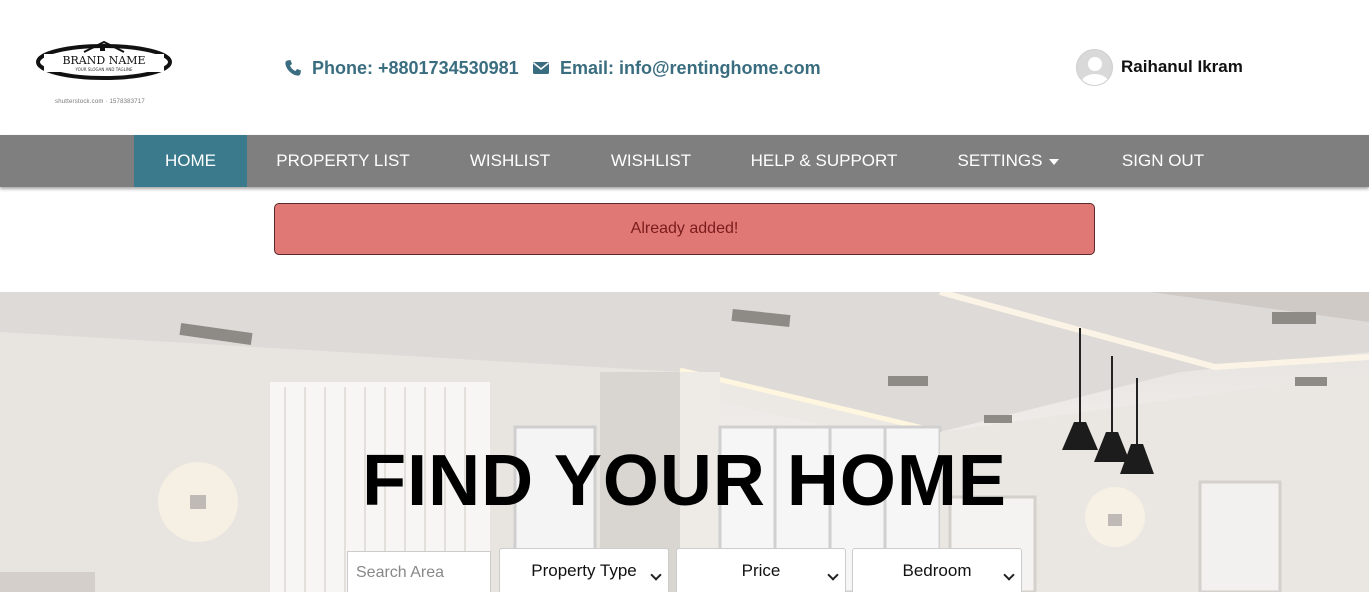 The width and height of the screenshot is (1369, 592). What do you see at coordinates (541, 68) in the screenshot?
I see `envelope-icon` at bounding box center [541, 68].